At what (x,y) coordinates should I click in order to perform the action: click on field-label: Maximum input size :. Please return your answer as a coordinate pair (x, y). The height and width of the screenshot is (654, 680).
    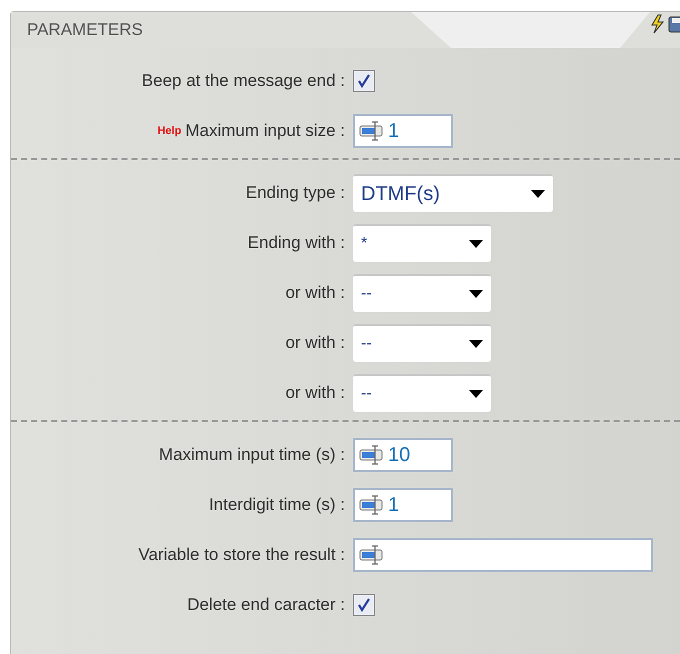
    Looking at the image, I should click on (265, 131).